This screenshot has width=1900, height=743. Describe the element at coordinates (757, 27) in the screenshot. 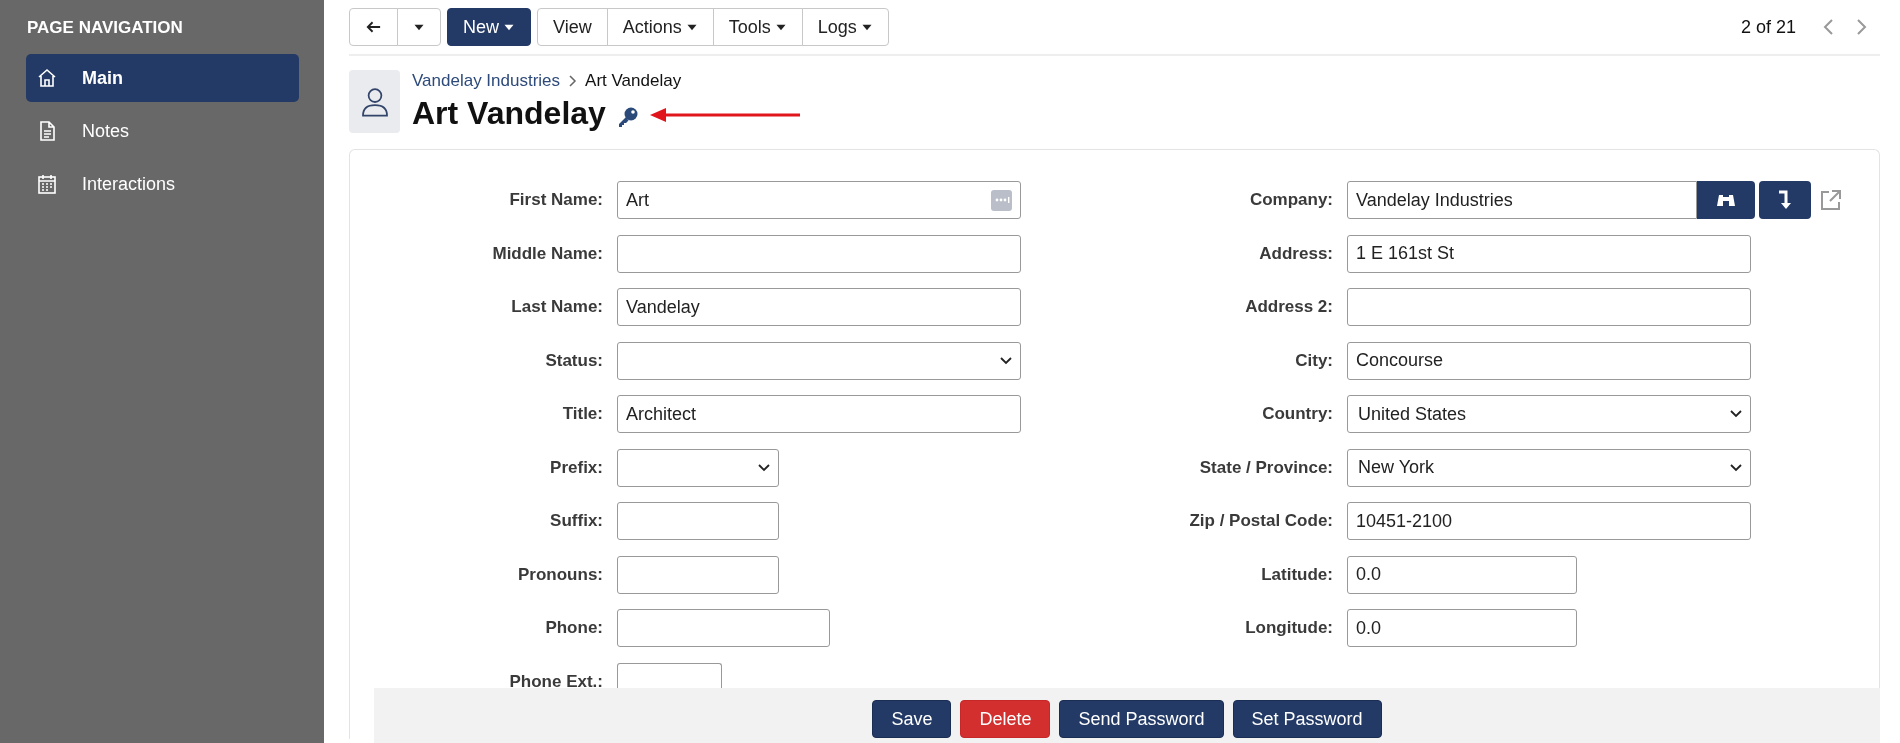

I see `toolbar-button: Tools` at that location.